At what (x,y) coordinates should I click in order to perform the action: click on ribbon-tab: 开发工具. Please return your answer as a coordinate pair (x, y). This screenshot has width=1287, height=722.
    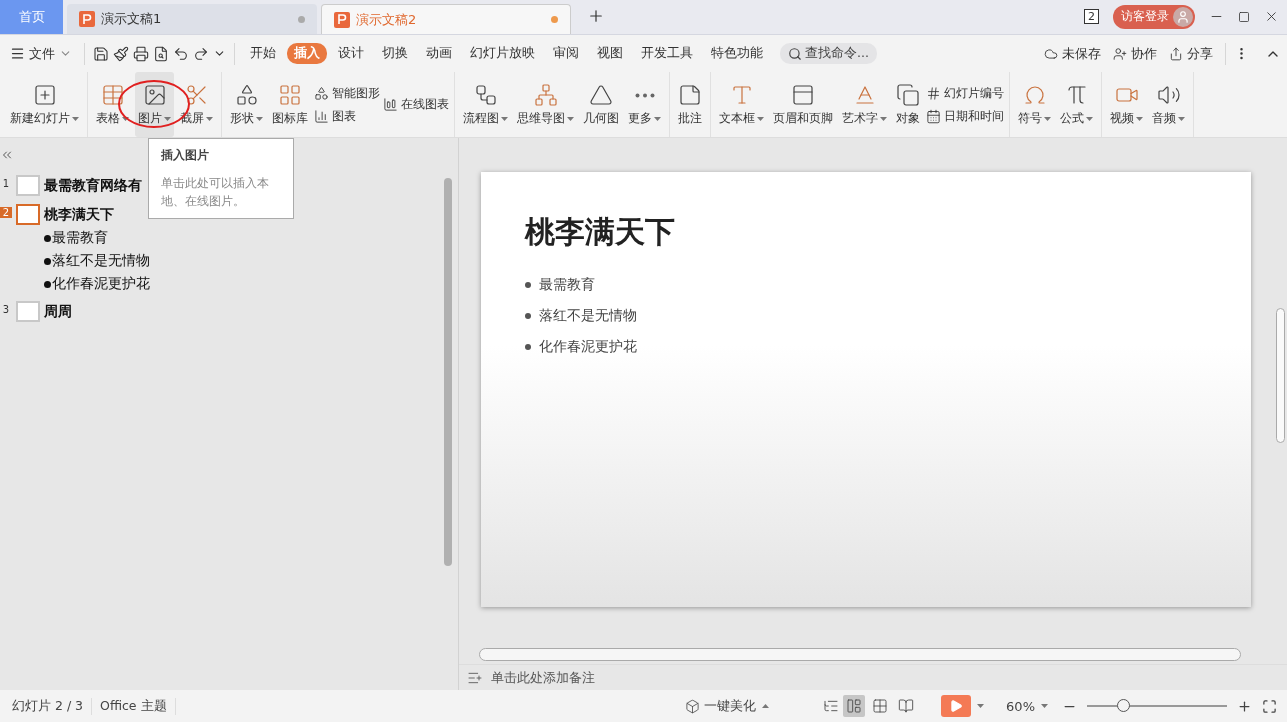
    Looking at the image, I should click on (667, 53).